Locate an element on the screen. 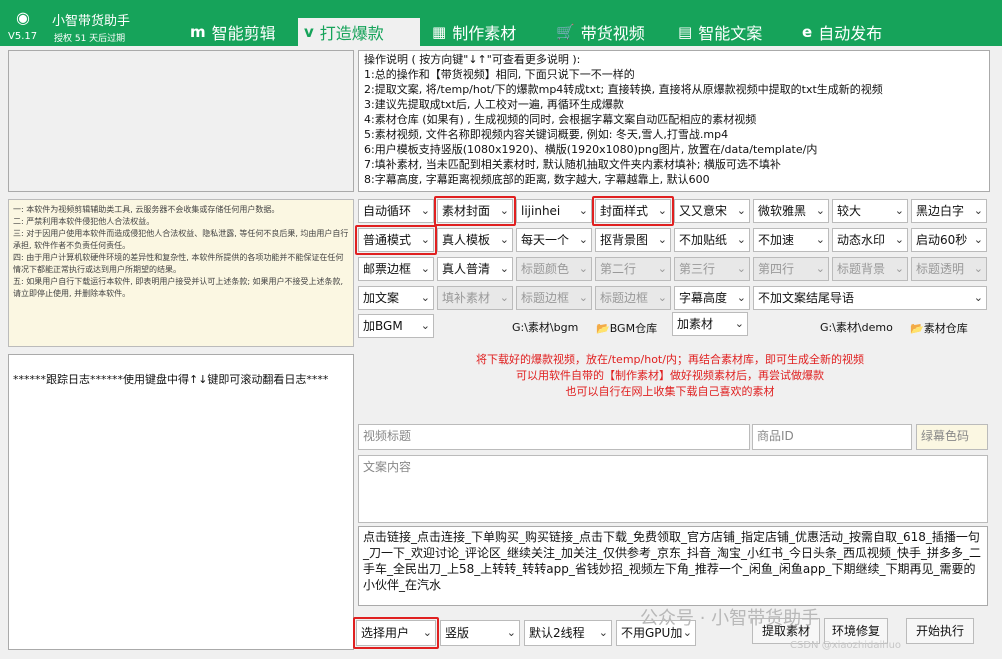 Image resolution: width=1002 pixels, height=659 pixels. tab-hot-video: v 打造爆款 is located at coordinates (359, 32).